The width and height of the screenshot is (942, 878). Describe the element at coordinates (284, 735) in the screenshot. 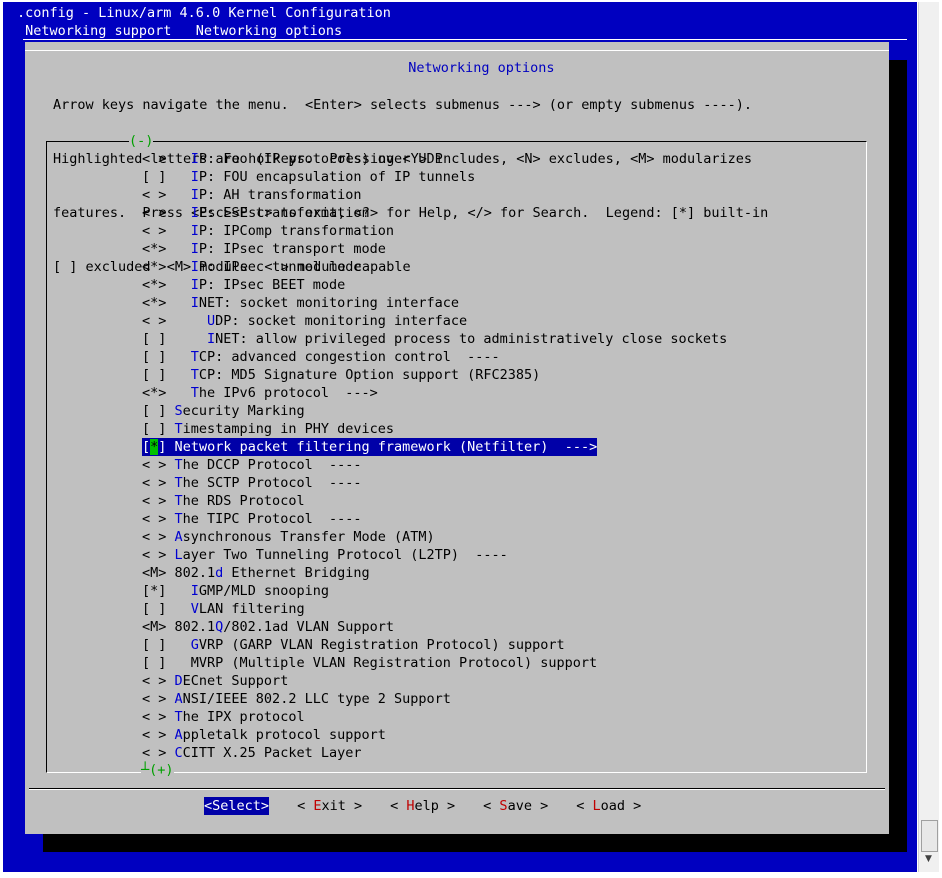

I see `menu-item-label: ppletalk protocol support` at that location.